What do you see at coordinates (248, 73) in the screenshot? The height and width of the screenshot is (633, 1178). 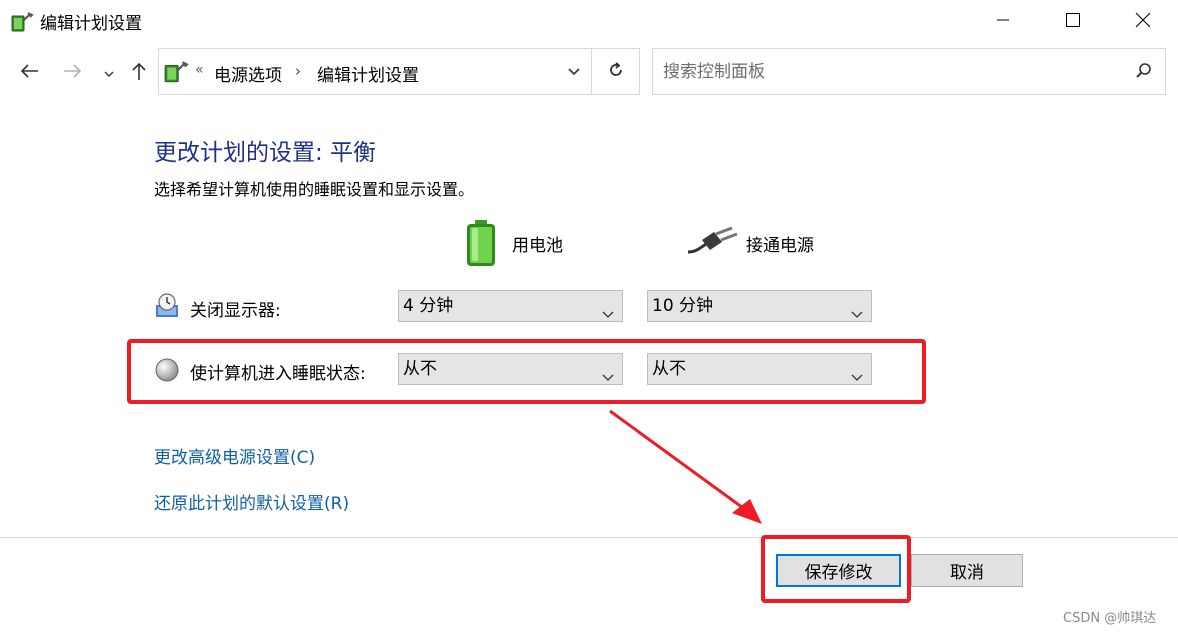 I see `breadcrumb-power-options: 电源选项` at bounding box center [248, 73].